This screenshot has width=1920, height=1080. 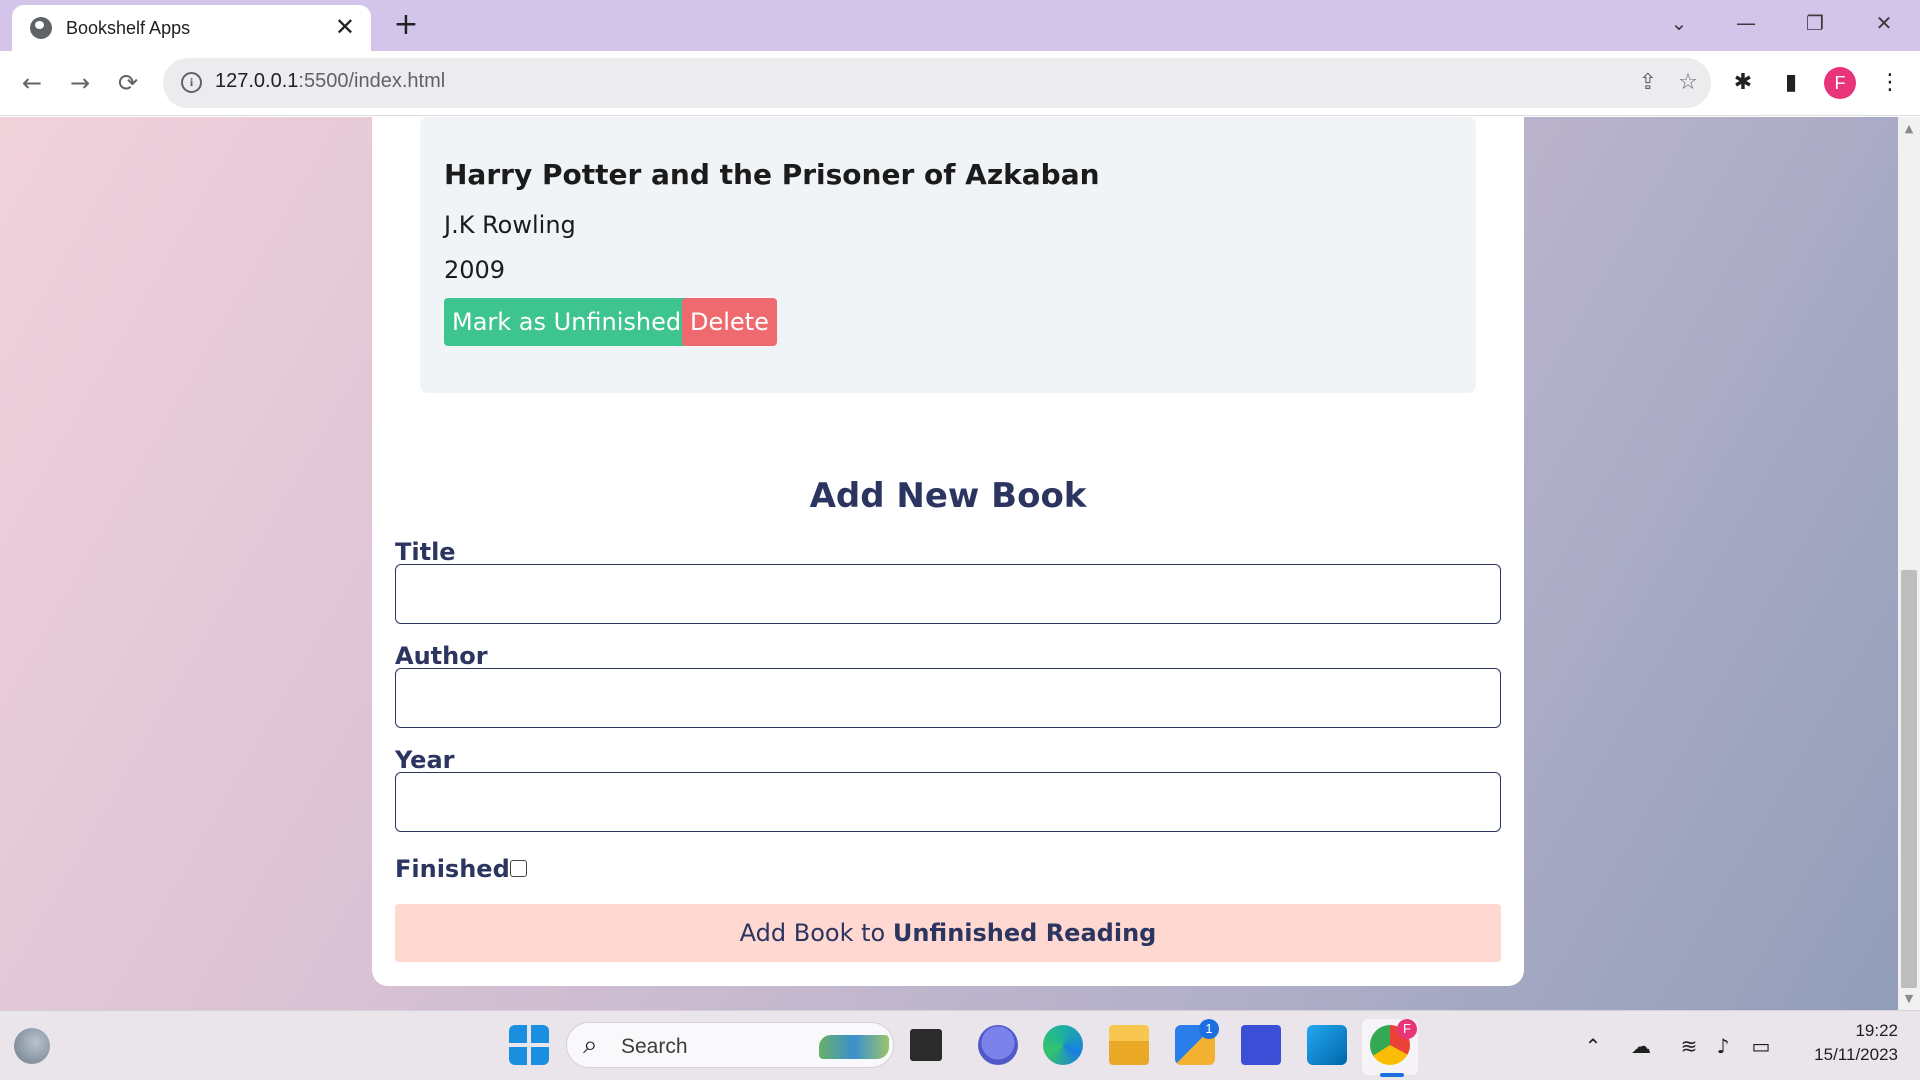 What do you see at coordinates (1209, 1029) in the screenshot?
I see `store-notification-badge: 1` at bounding box center [1209, 1029].